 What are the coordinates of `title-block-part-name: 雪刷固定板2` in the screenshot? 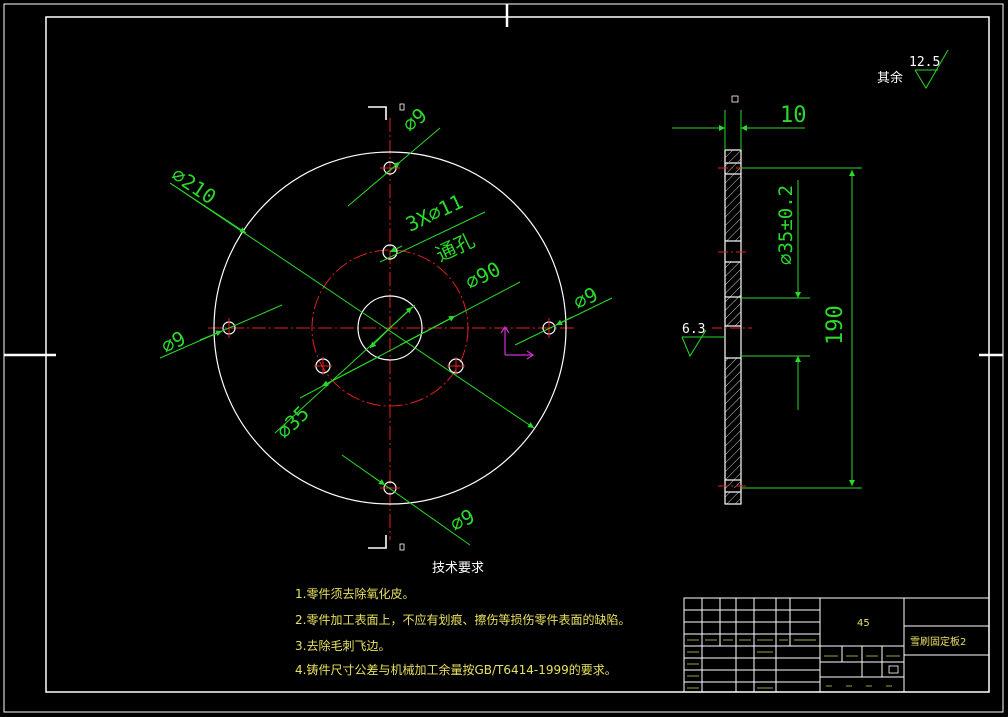 It's located at (938, 641).